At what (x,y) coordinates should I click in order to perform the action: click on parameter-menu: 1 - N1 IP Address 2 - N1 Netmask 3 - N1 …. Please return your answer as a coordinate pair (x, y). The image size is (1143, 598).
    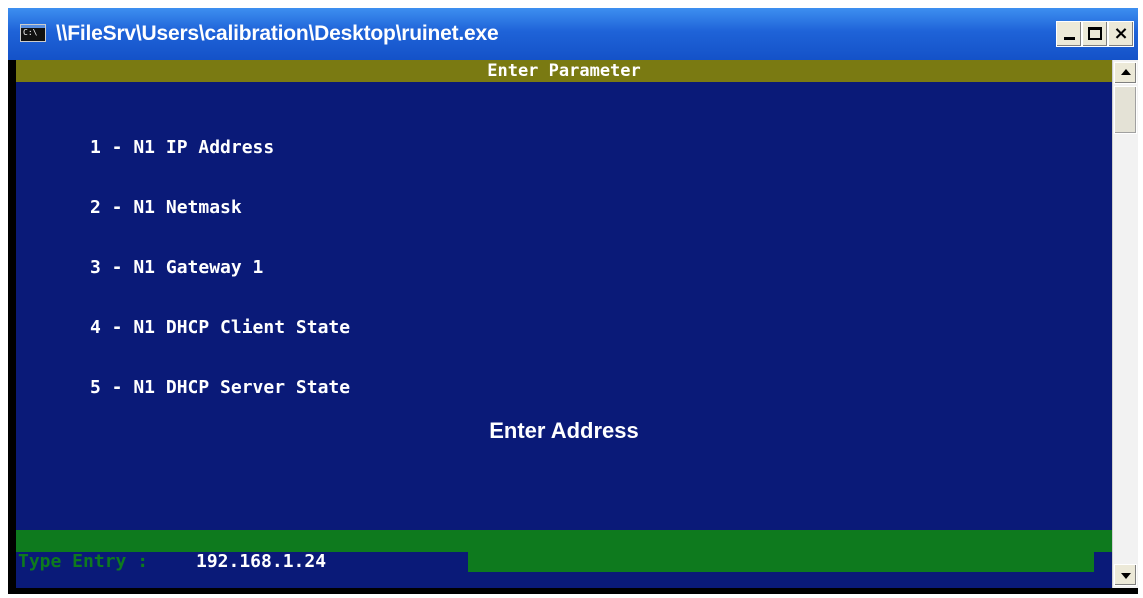
    Looking at the image, I should click on (220, 268).